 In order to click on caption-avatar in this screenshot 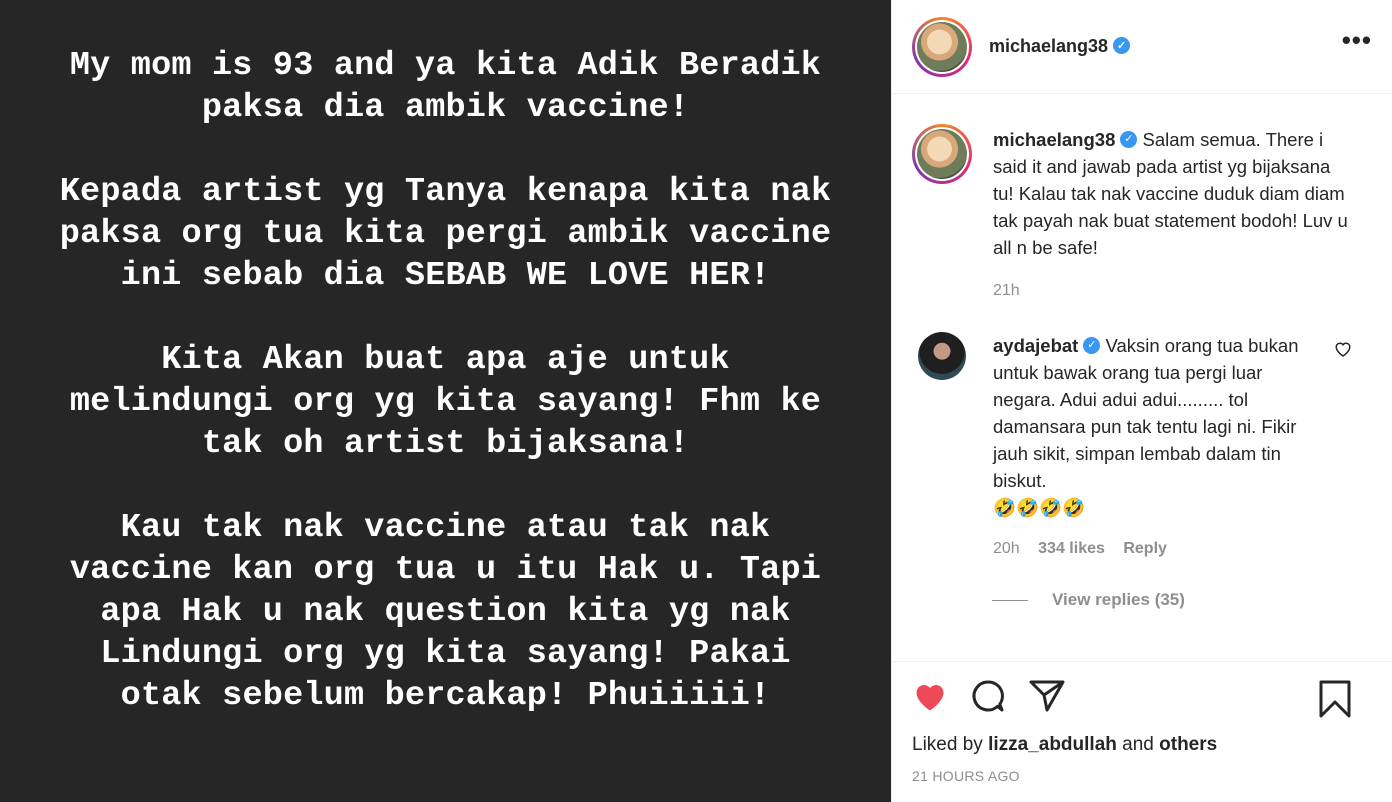, I will do `click(942, 154)`.